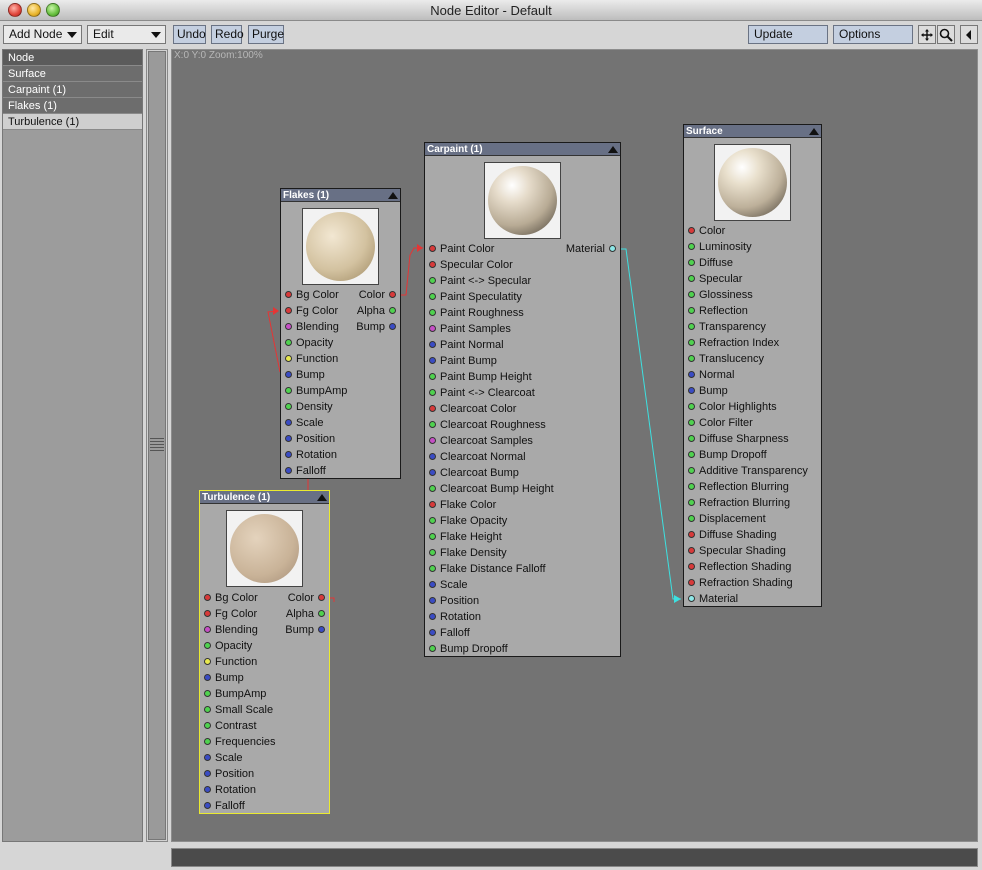  I want to click on port-opacity: Opacity, so click(309, 343).